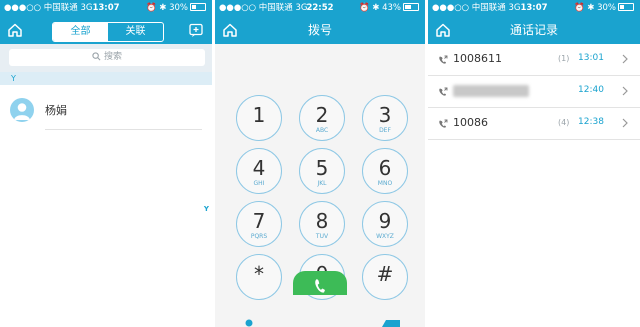 The width and height of the screenshot is (640, 327). Describe the element at coordinates (259, 224) in the screenshot. I see `key-7: 7 PQRS` at that location.